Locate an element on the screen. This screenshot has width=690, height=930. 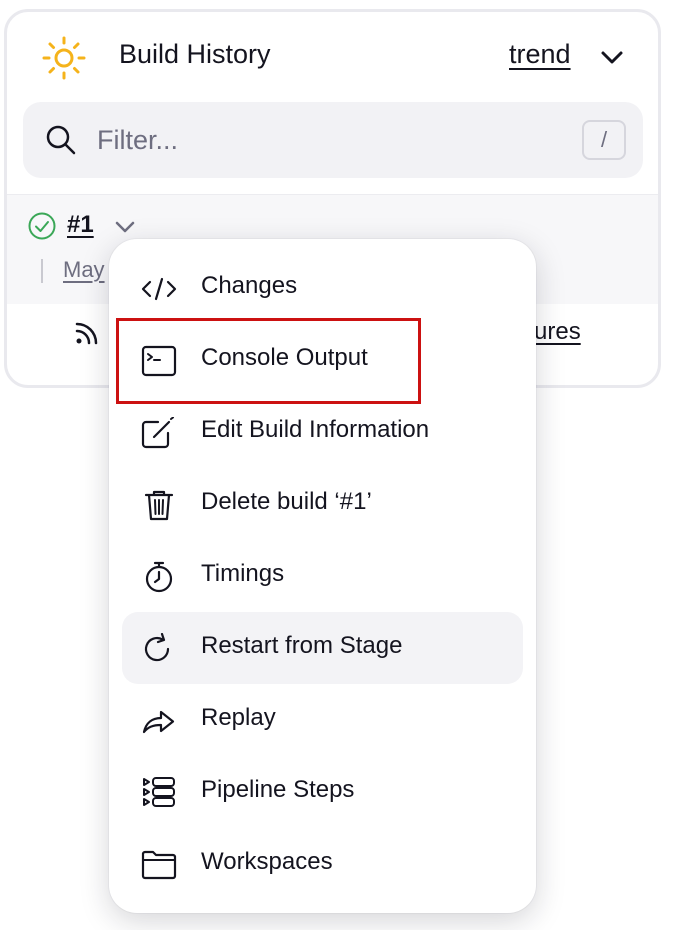
restart-icon is located at coordinates (157, 647).